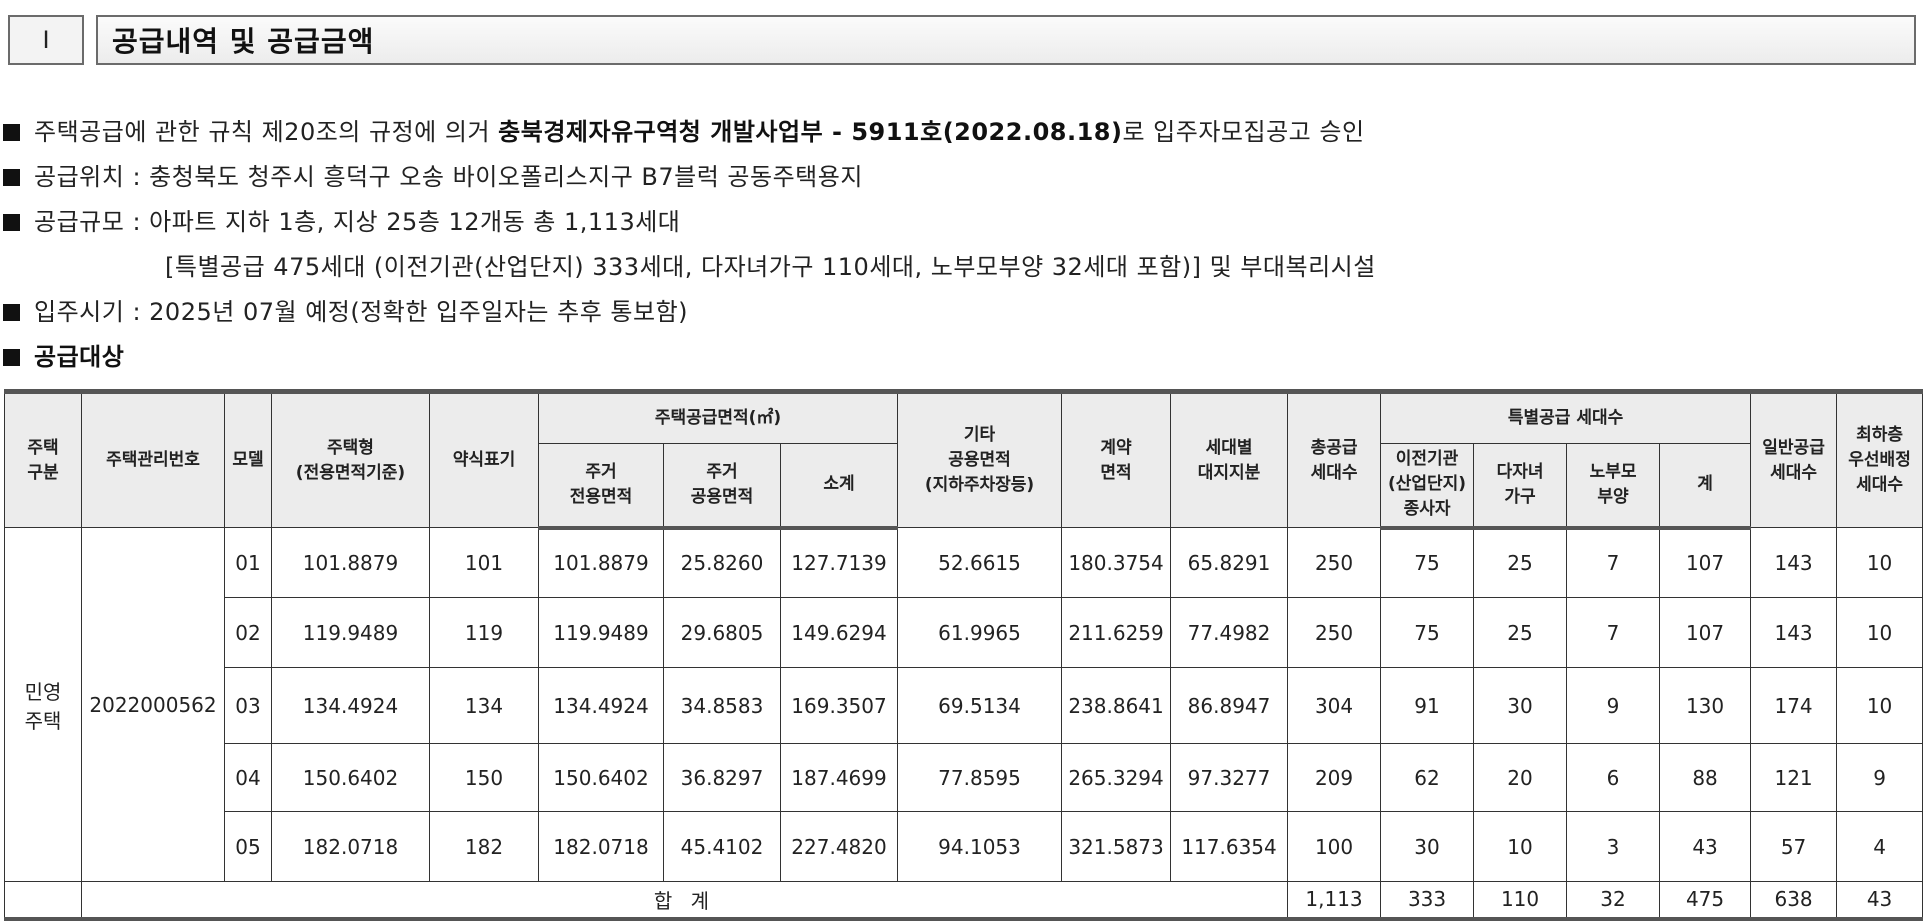 Image resolution: width=1924 pixels, height=921 pixels. I want to click on cell-land-share: 86.8947, so click(1229, 705).